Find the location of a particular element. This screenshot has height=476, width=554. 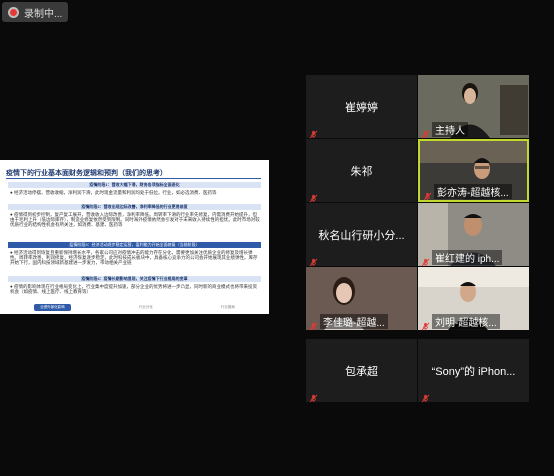

record-icon is located at coordinates (13, 12).